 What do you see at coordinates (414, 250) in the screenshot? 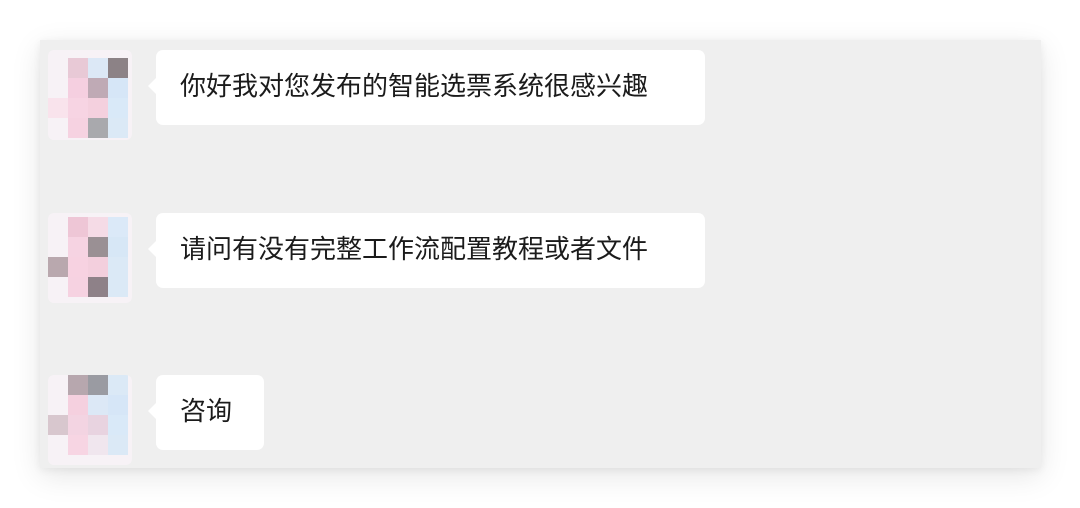
I see `message-text: 请问有没有完整工作流配置教程或者文件` at bounding box center [414, 250].